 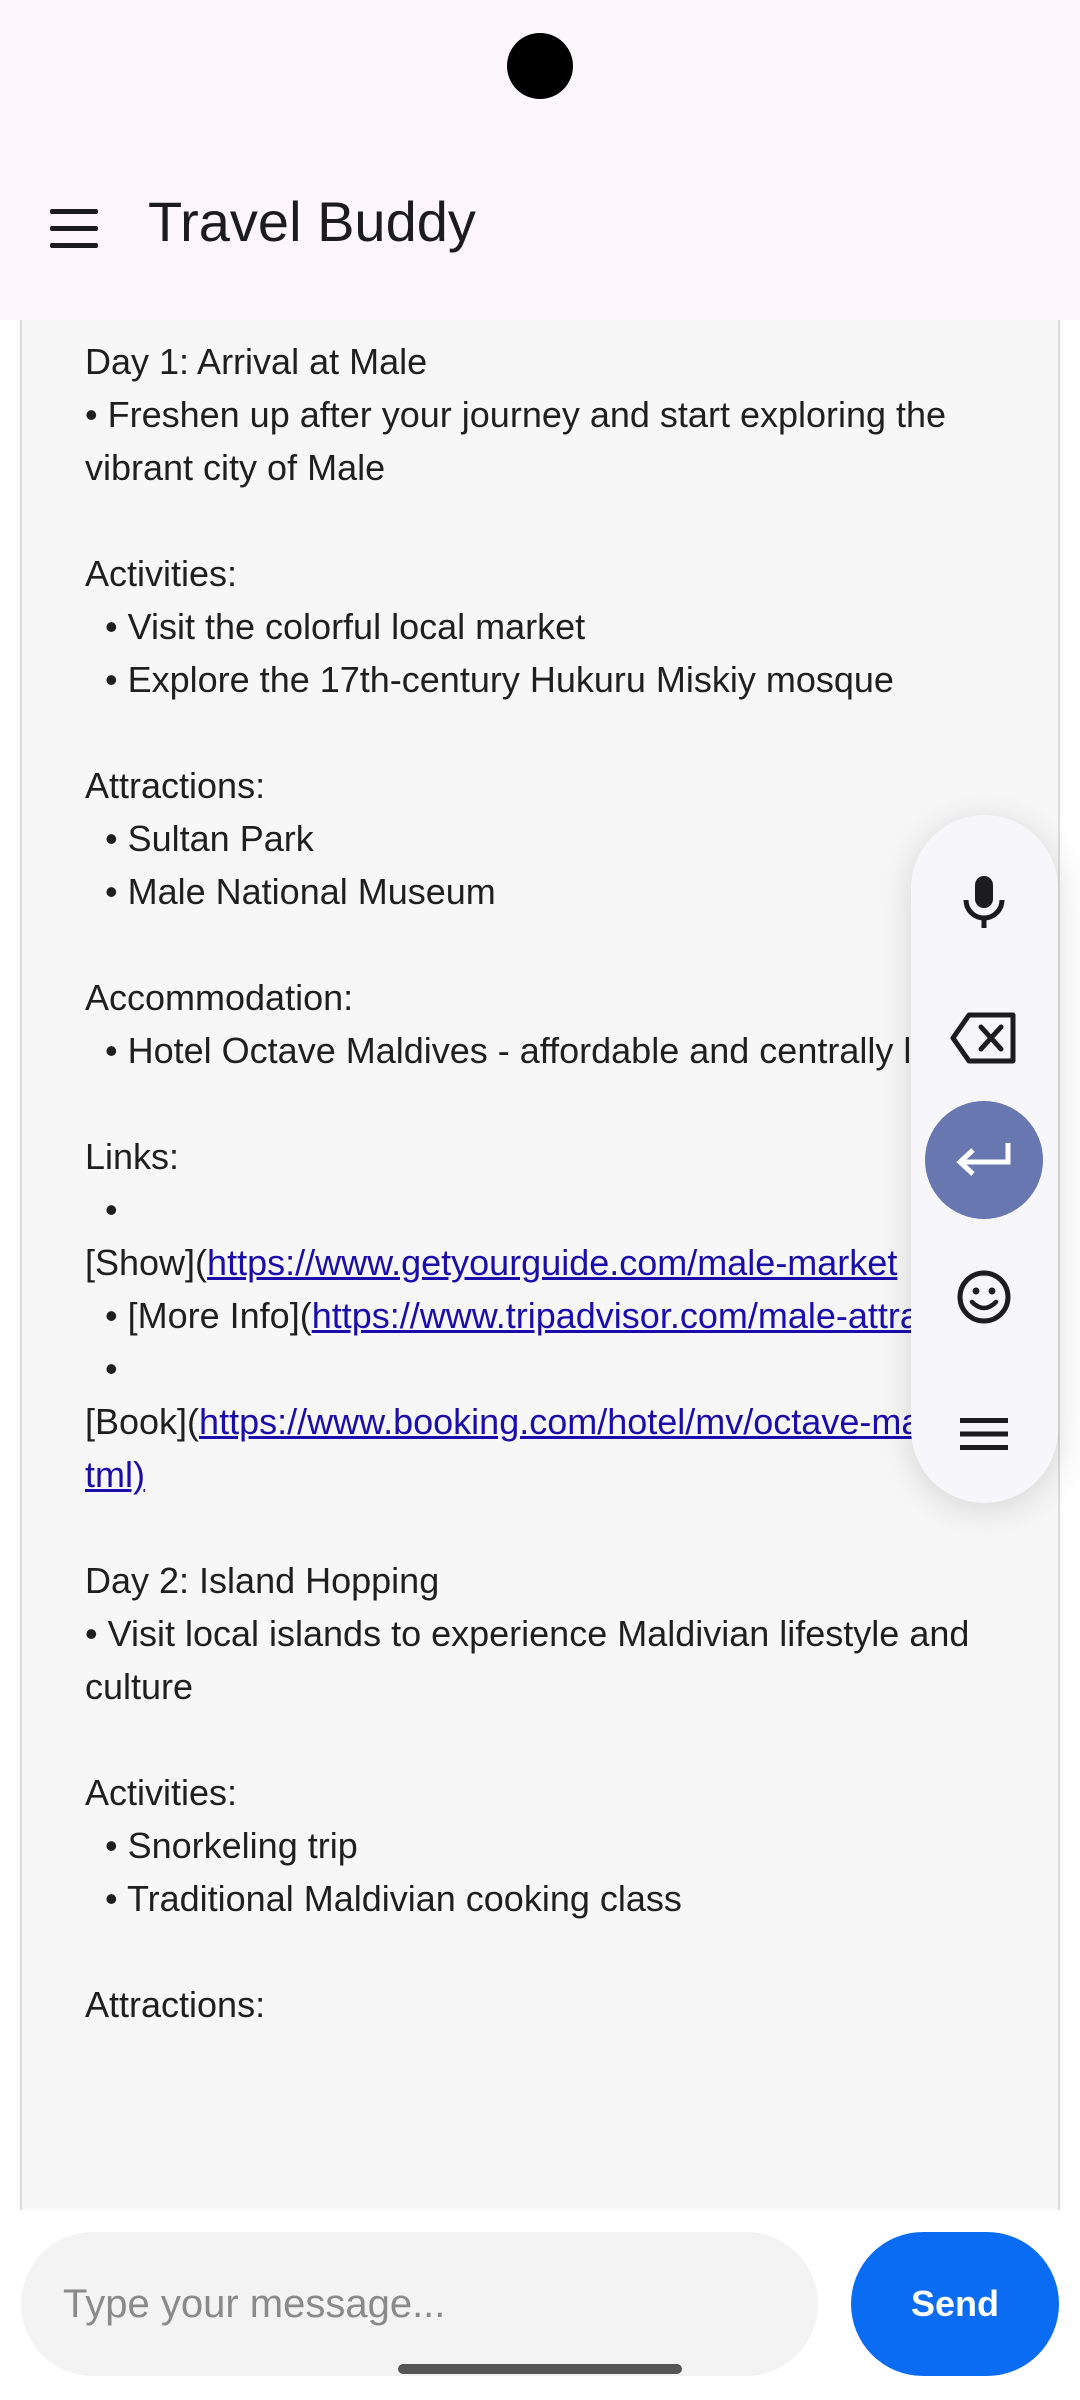 I want to click on backspace-icon, so click(x=983, y=1038).